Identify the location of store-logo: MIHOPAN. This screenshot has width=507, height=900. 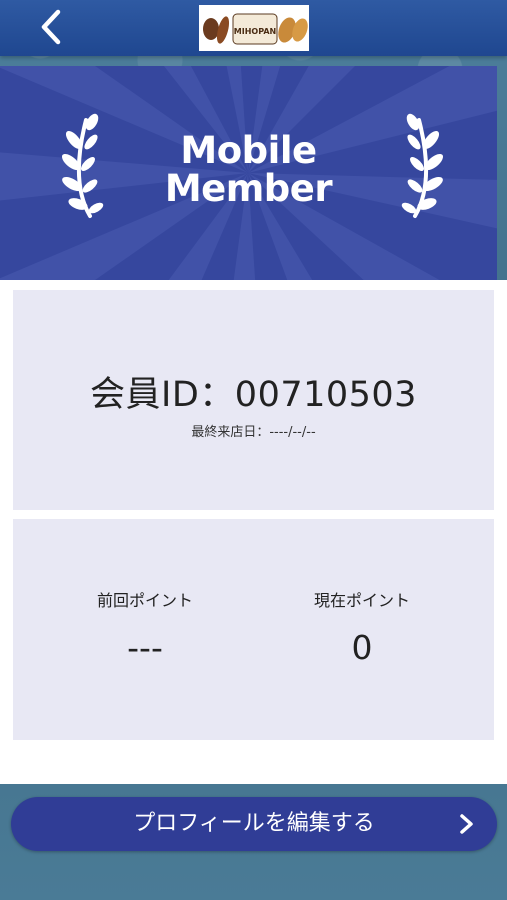
(254, 28).